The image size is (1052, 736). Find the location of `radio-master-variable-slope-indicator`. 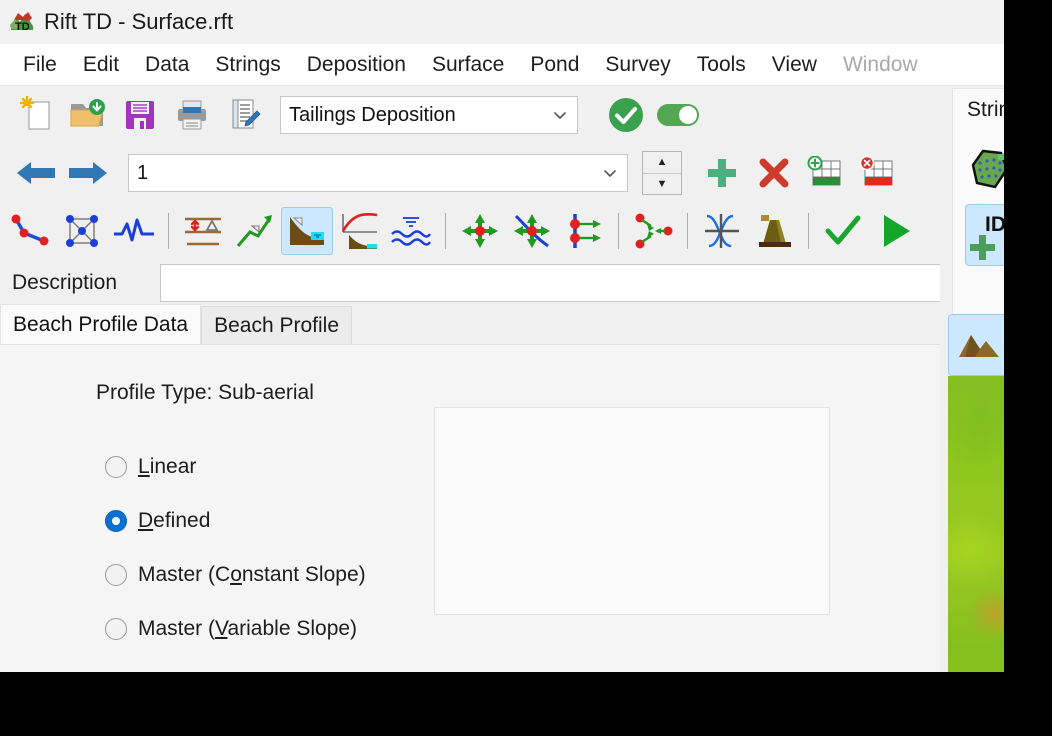

radio-master-variable-slope-indicator is located at coordinates (116, 629).